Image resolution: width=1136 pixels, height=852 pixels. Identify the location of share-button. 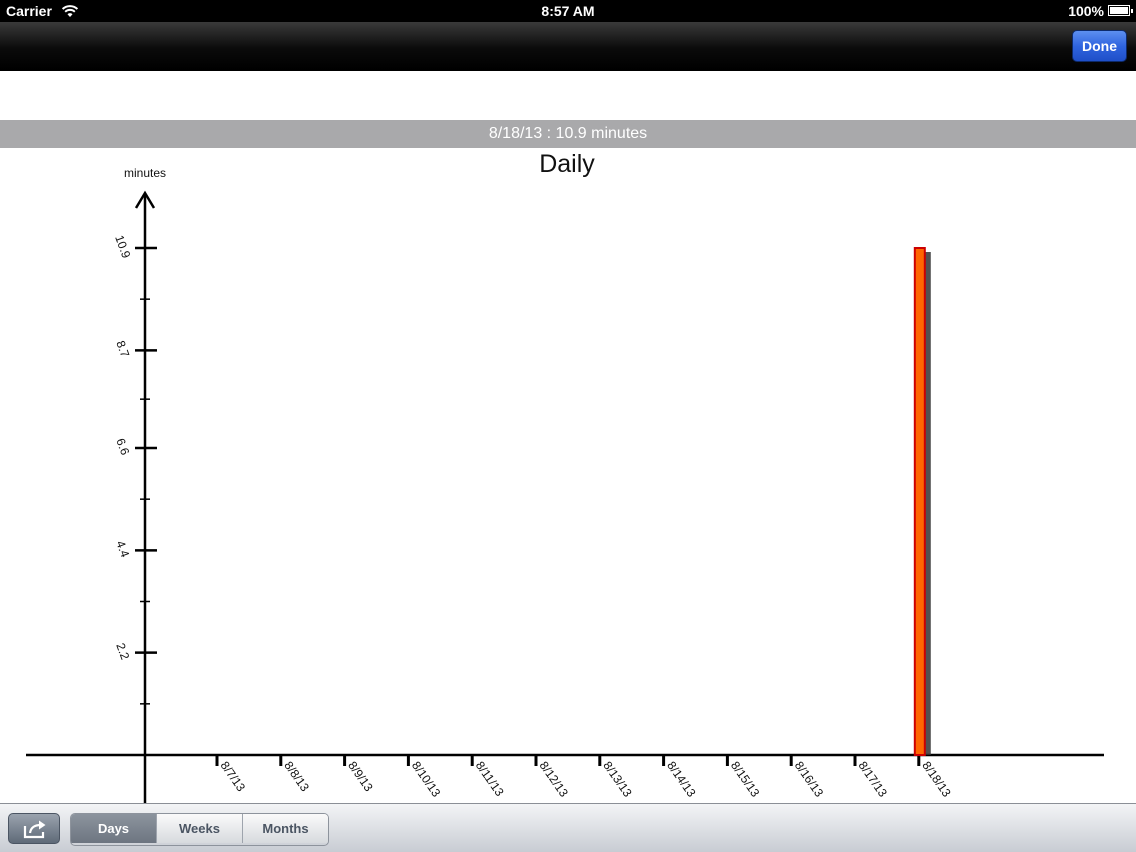
(34, 828).